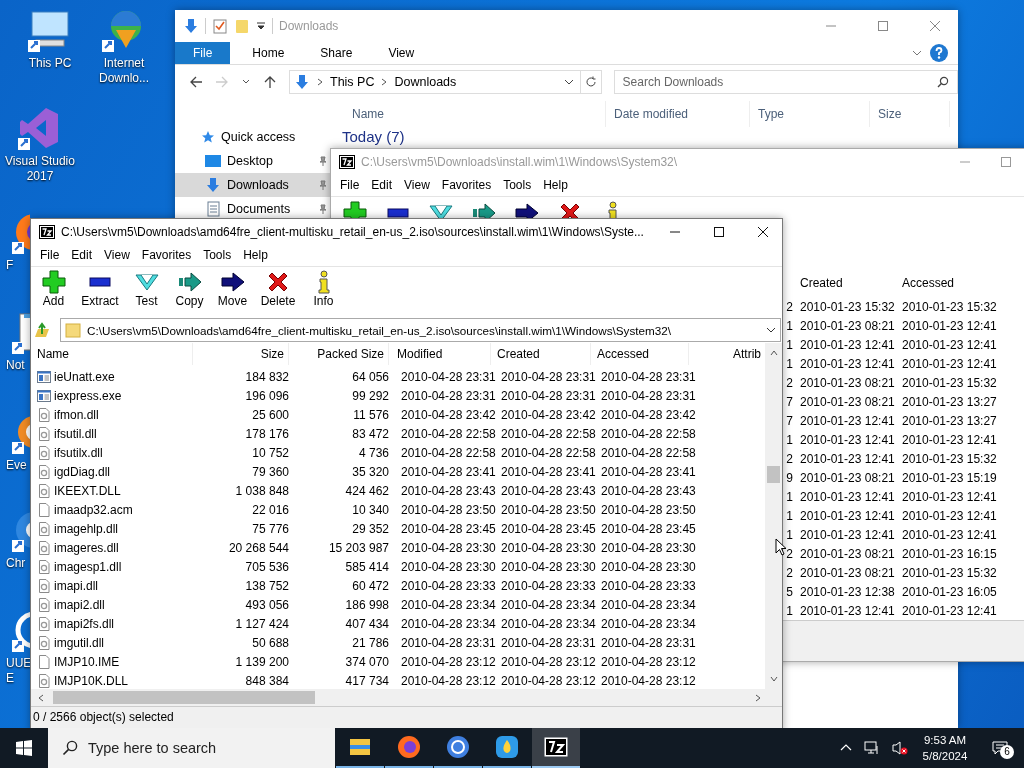  What do you see at coordinates (352, 82) in the screenshot?
I see `breadcrumb-item: This PC` at bounding box center [352, 82].